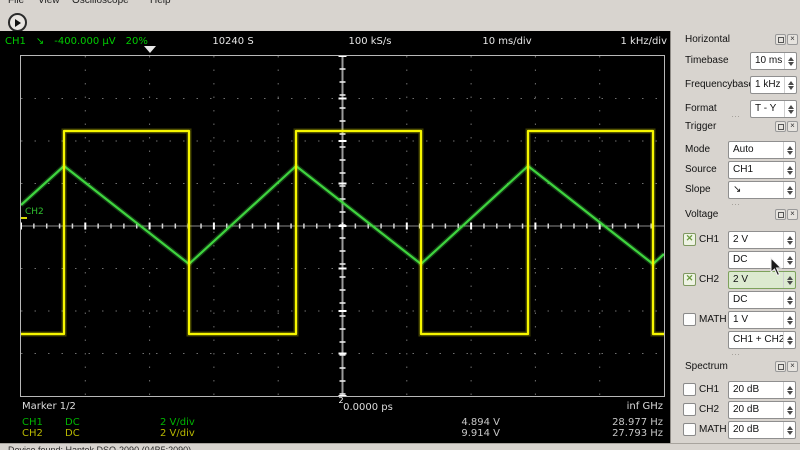 Image resolution: width=800 pixels, height=450 pixels. Describe the element at coordinates (637, 433) in the screenshot. I see `ch2-frequency: 27.793 Hz` at that location.